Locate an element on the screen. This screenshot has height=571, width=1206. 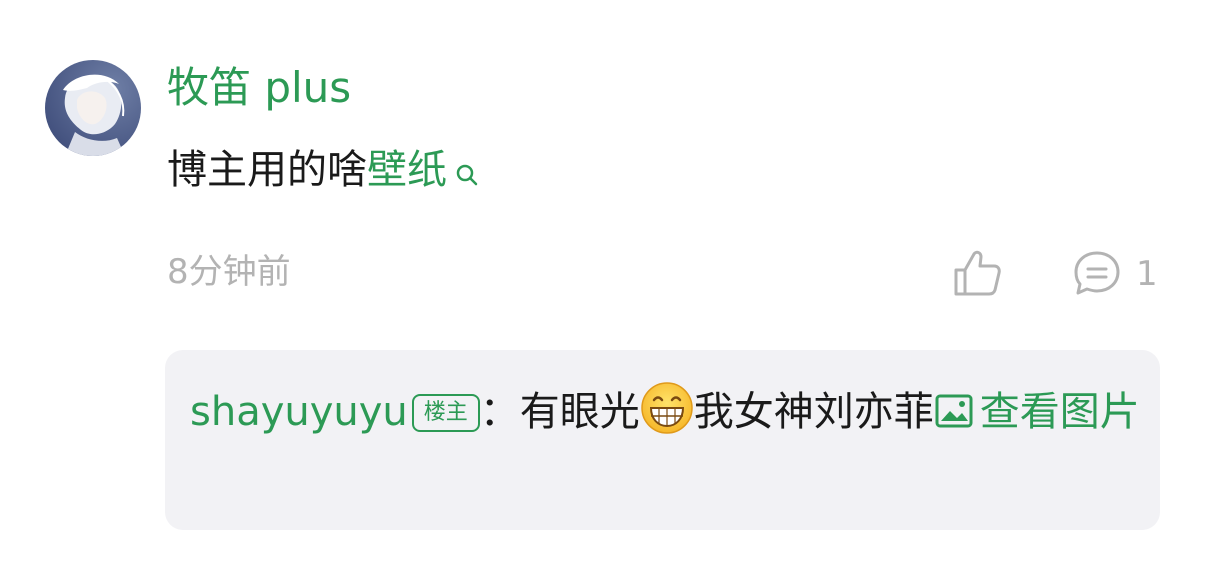
comment-username: 牧笛 plus is located at coordinates (259, 88).